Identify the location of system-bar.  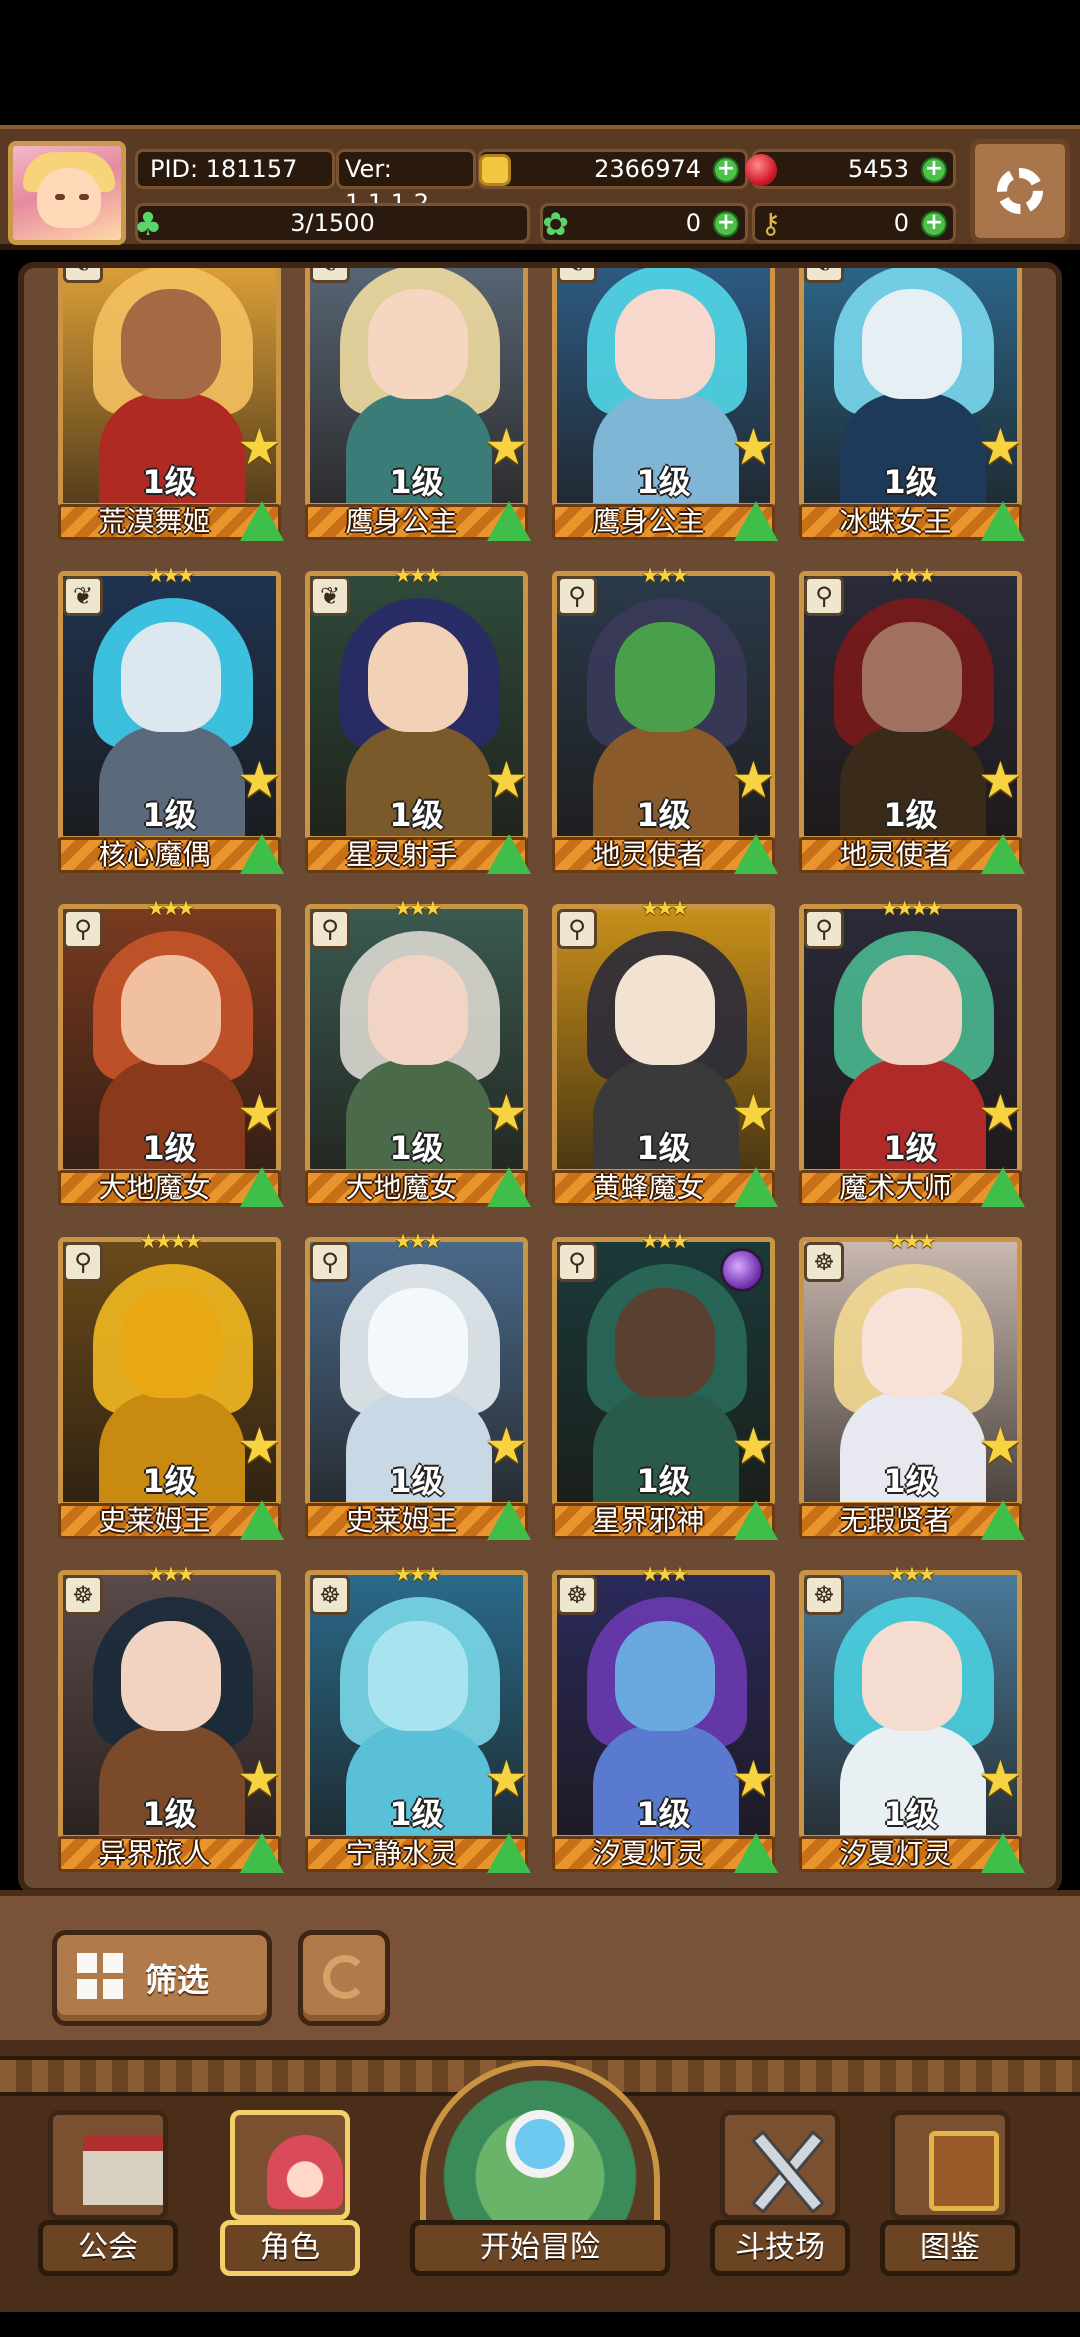
(540, 2324).